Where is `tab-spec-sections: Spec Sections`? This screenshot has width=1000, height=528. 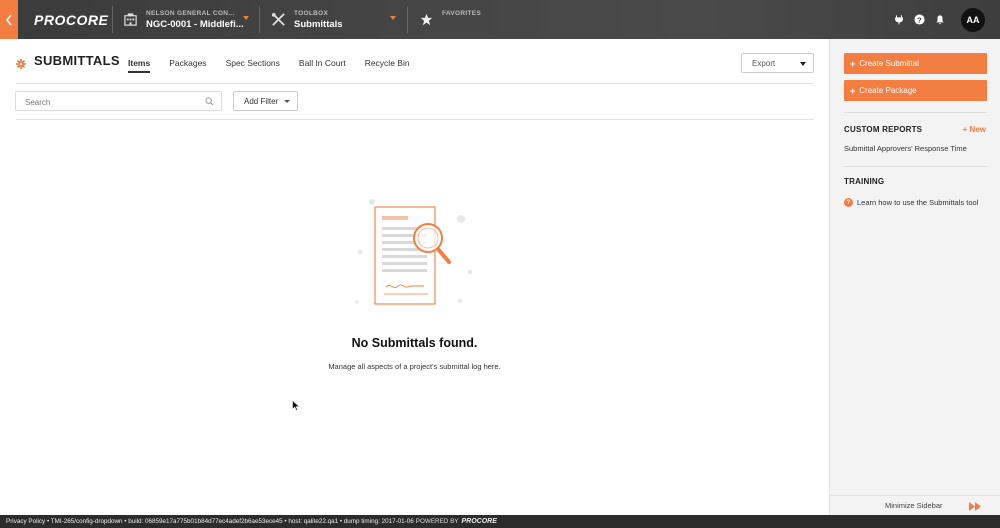
tab-spec-sections: Spec Sections is located at coordinates (253, 65).